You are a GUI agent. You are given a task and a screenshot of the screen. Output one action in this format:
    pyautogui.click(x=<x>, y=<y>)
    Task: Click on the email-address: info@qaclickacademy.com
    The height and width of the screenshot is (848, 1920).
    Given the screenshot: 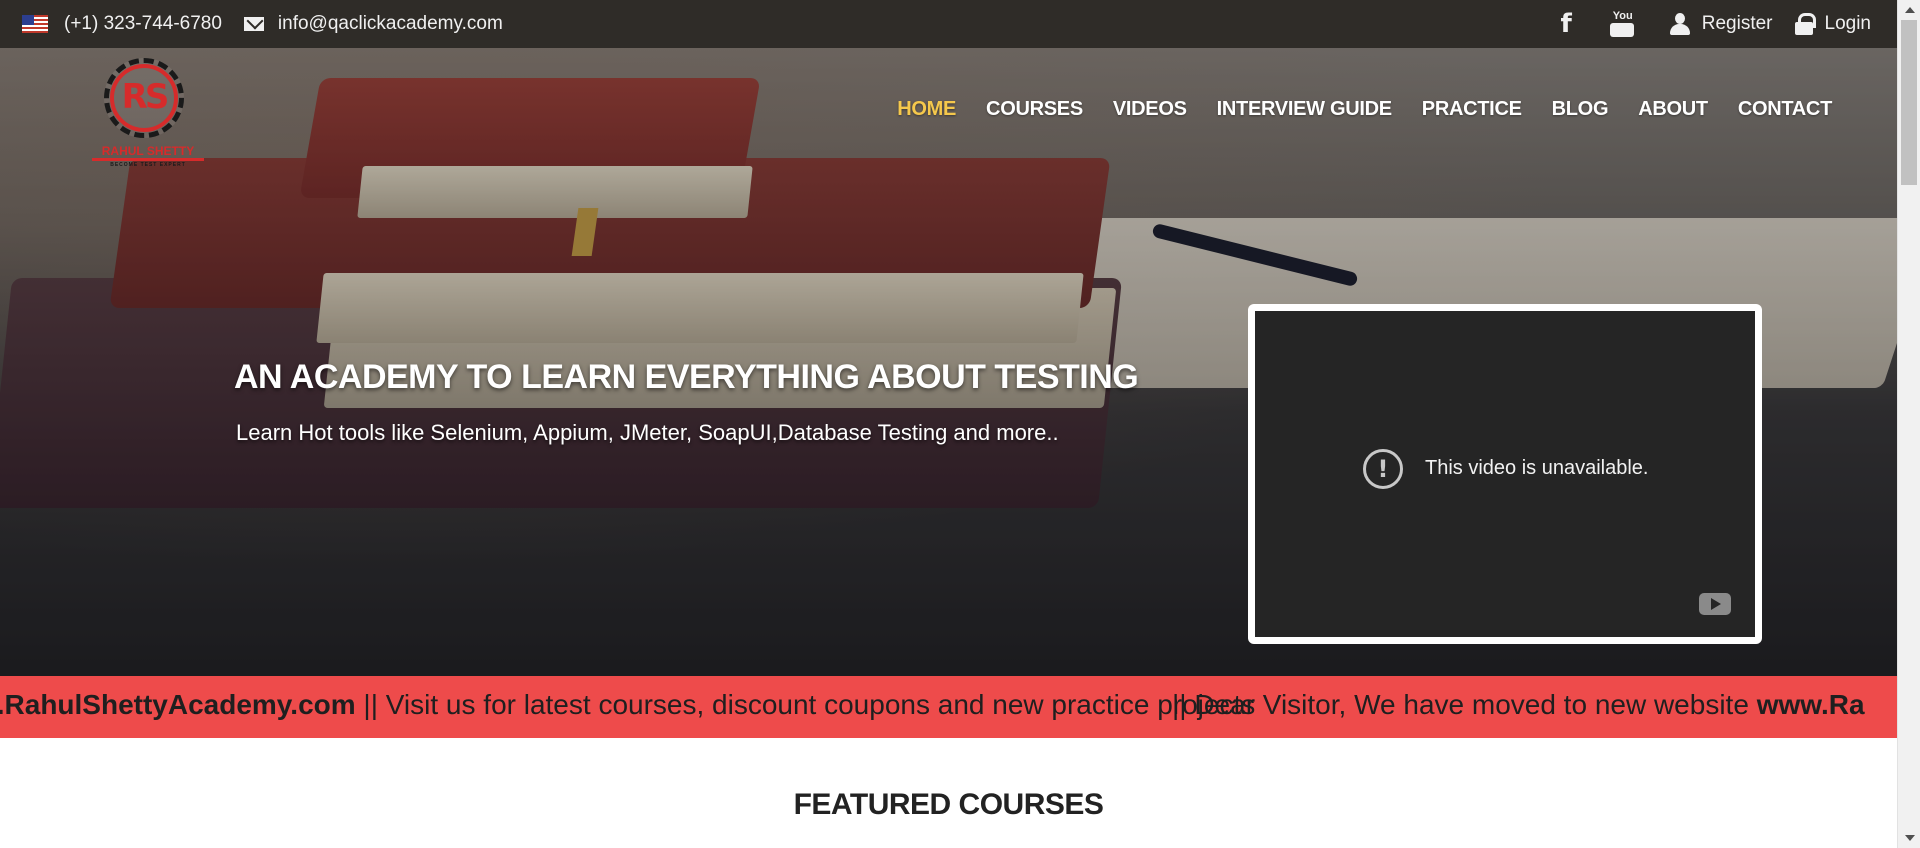 What is the action you would take?
    pyautogui.click(x=390, y=24)
    